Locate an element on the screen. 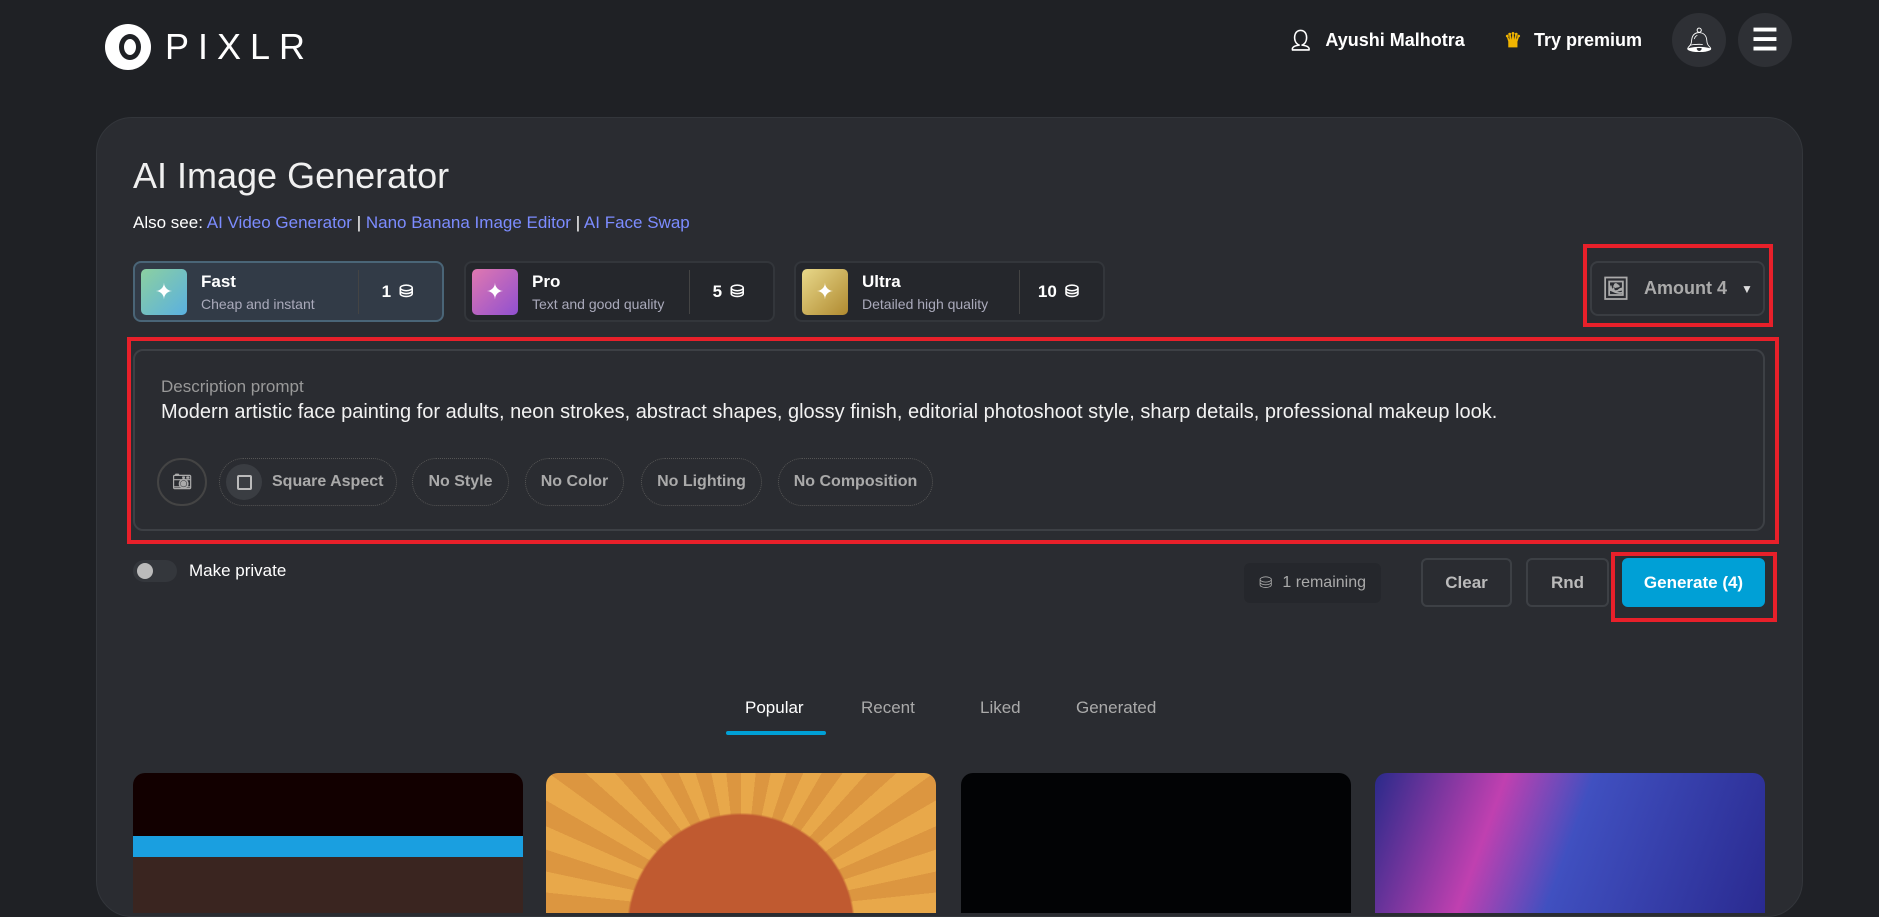 This screenshot has width=1879, height=917. mode-fast: ✦ Fast Cheap and instant 1 ⛁ is located at coordinates (288, 291).